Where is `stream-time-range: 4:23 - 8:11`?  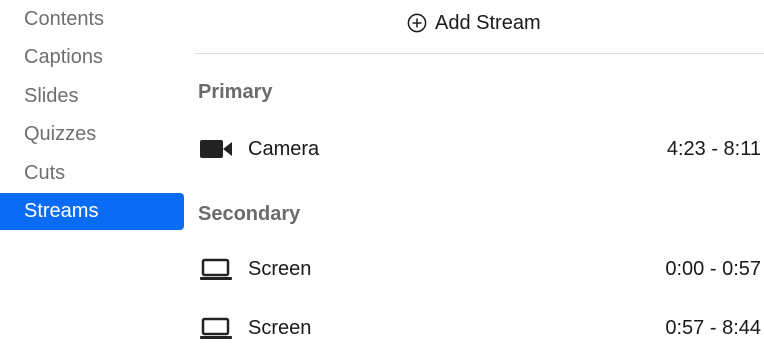
stream-time-range: 4:23 - 8:11 is located at coordinates (713, 149).